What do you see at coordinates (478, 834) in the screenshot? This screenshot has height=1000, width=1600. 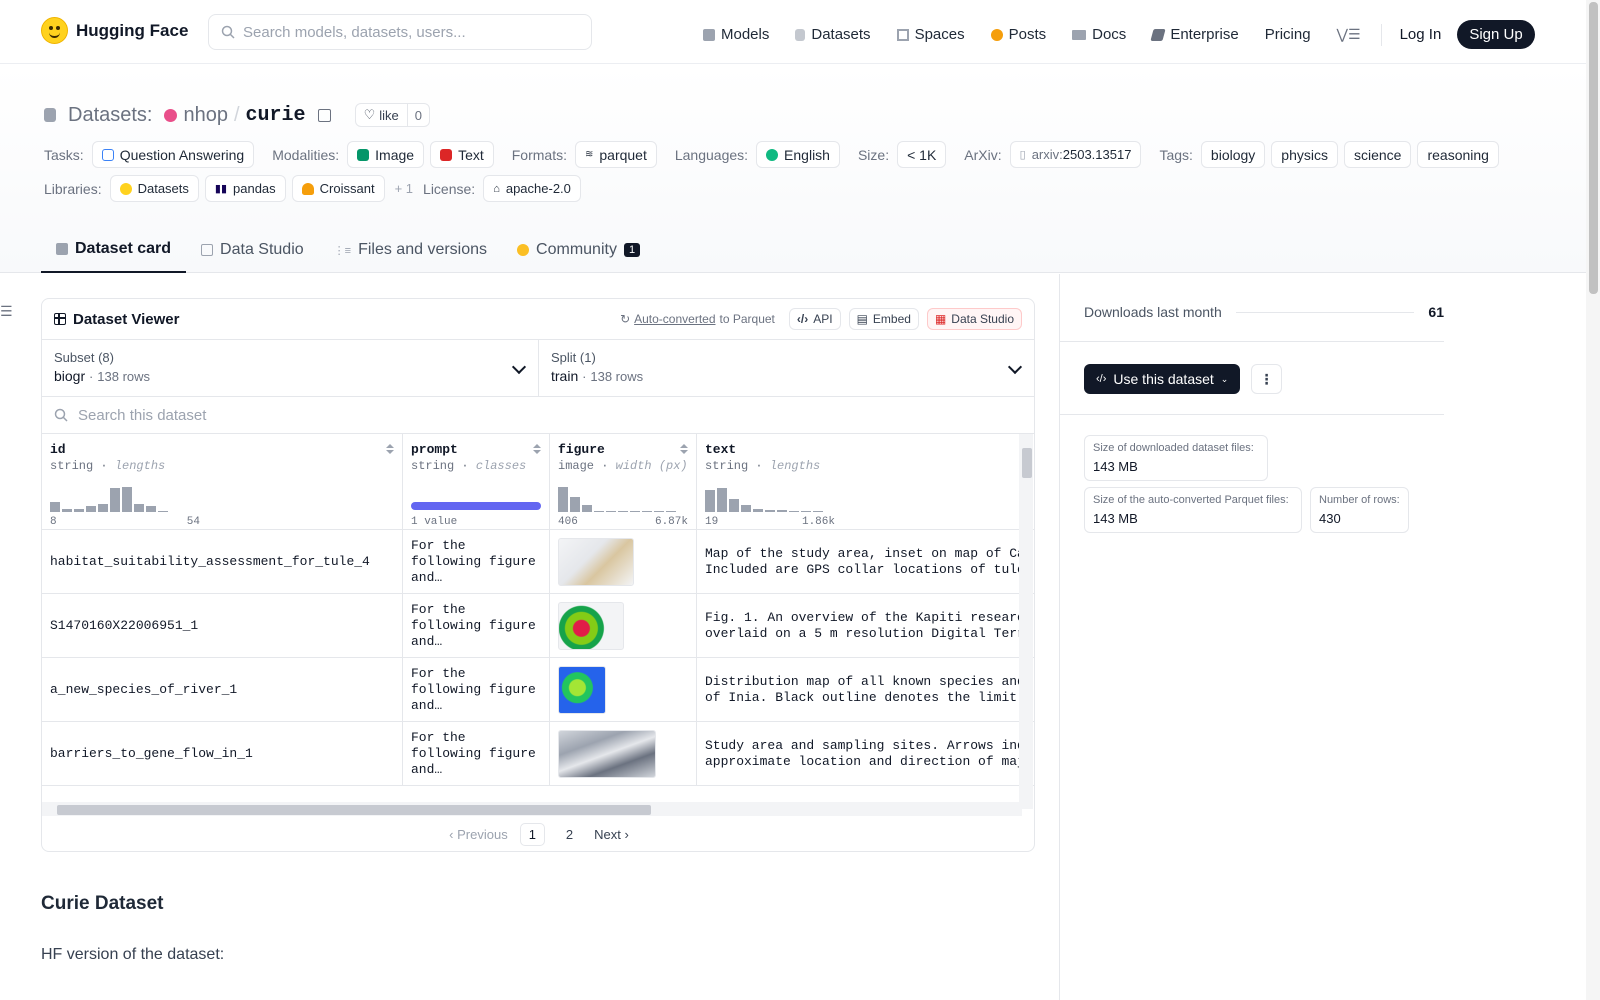 I see `previous-page-button: ‹ Previous` at bounding box center [478, 834].